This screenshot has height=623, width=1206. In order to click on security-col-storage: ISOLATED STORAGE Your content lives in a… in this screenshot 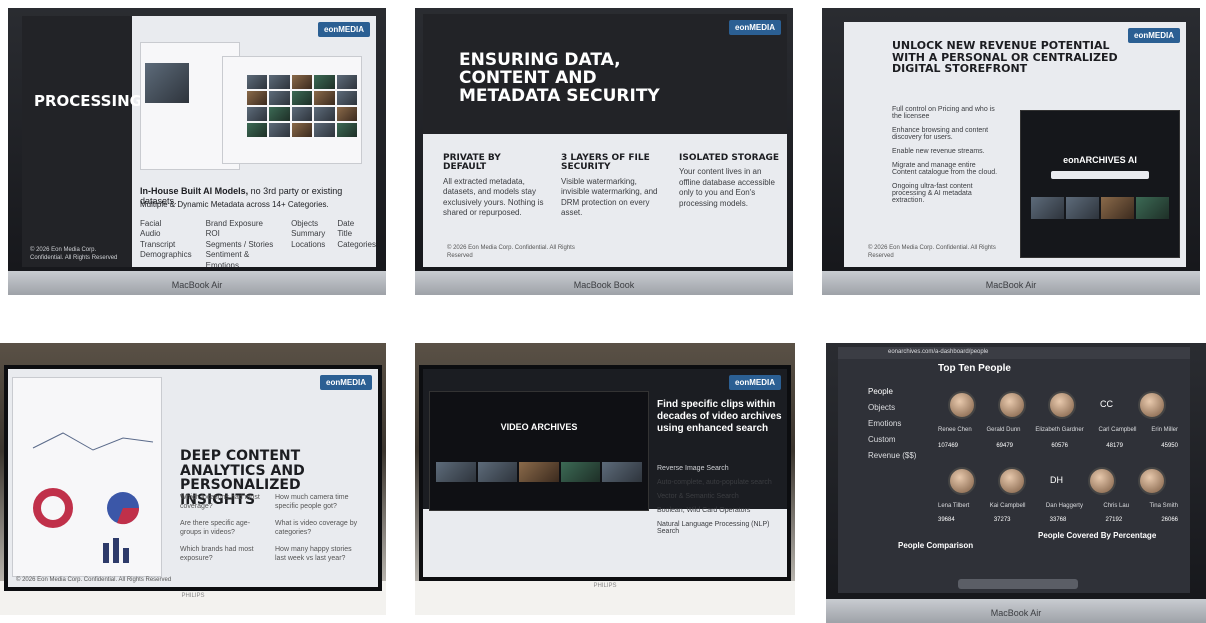, I will do `click(729, 180)`.